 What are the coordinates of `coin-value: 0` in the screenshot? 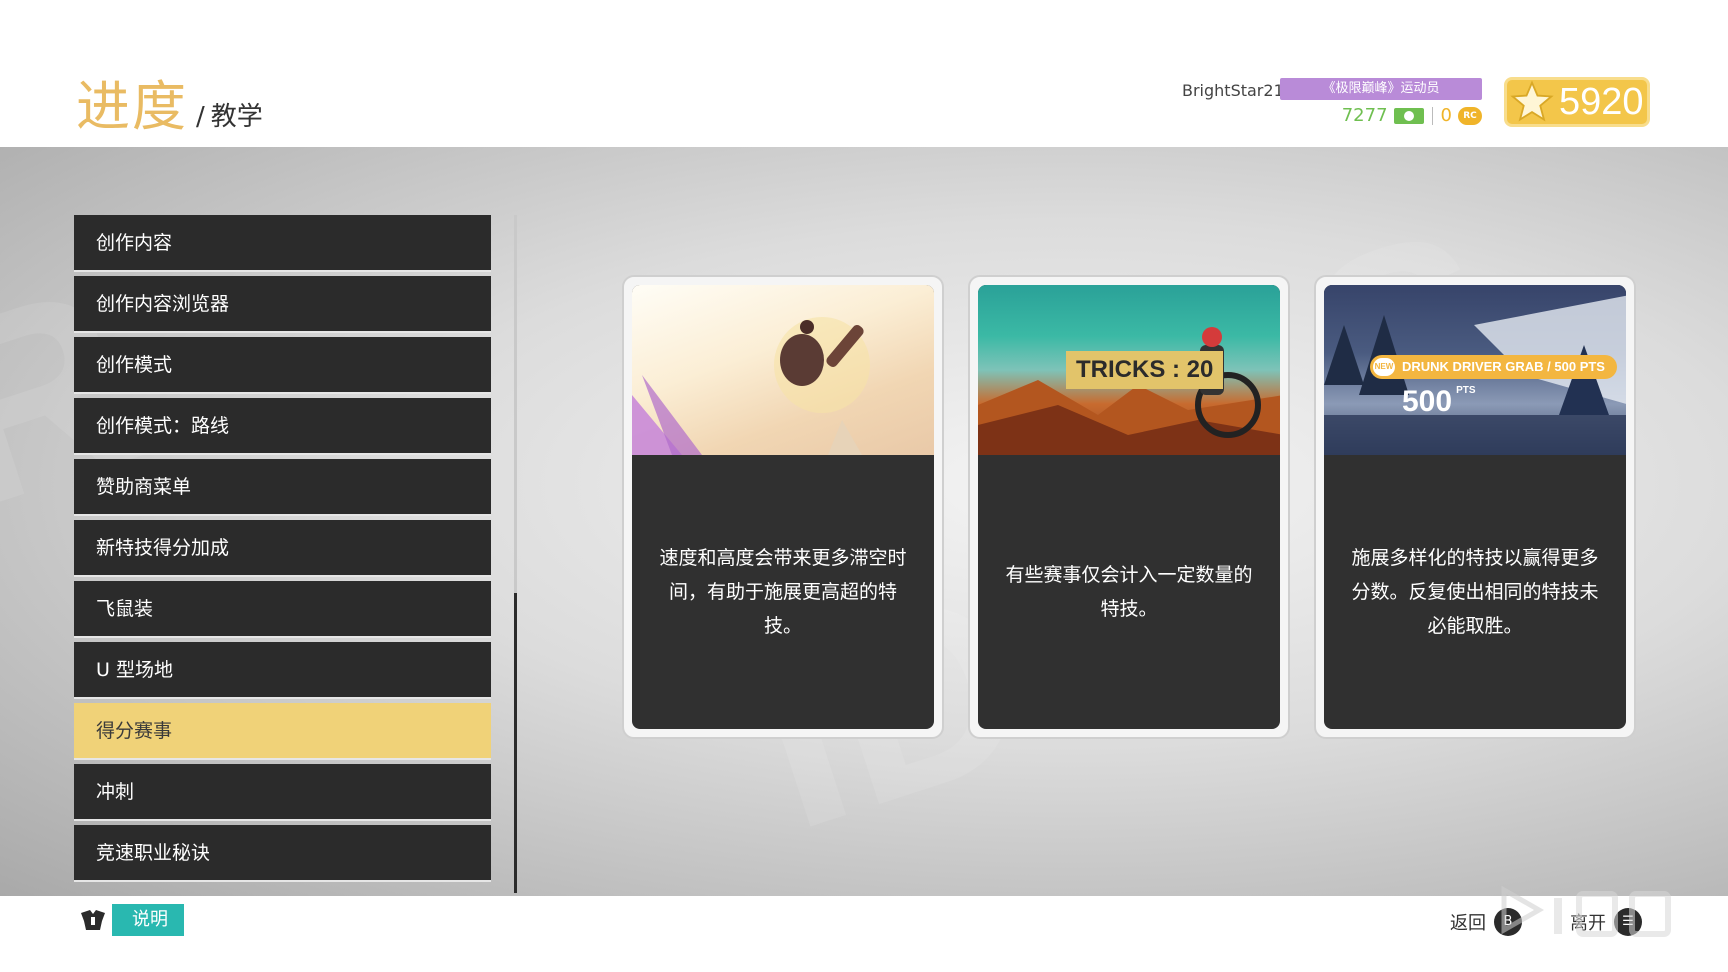 It's located at (1446, 115).